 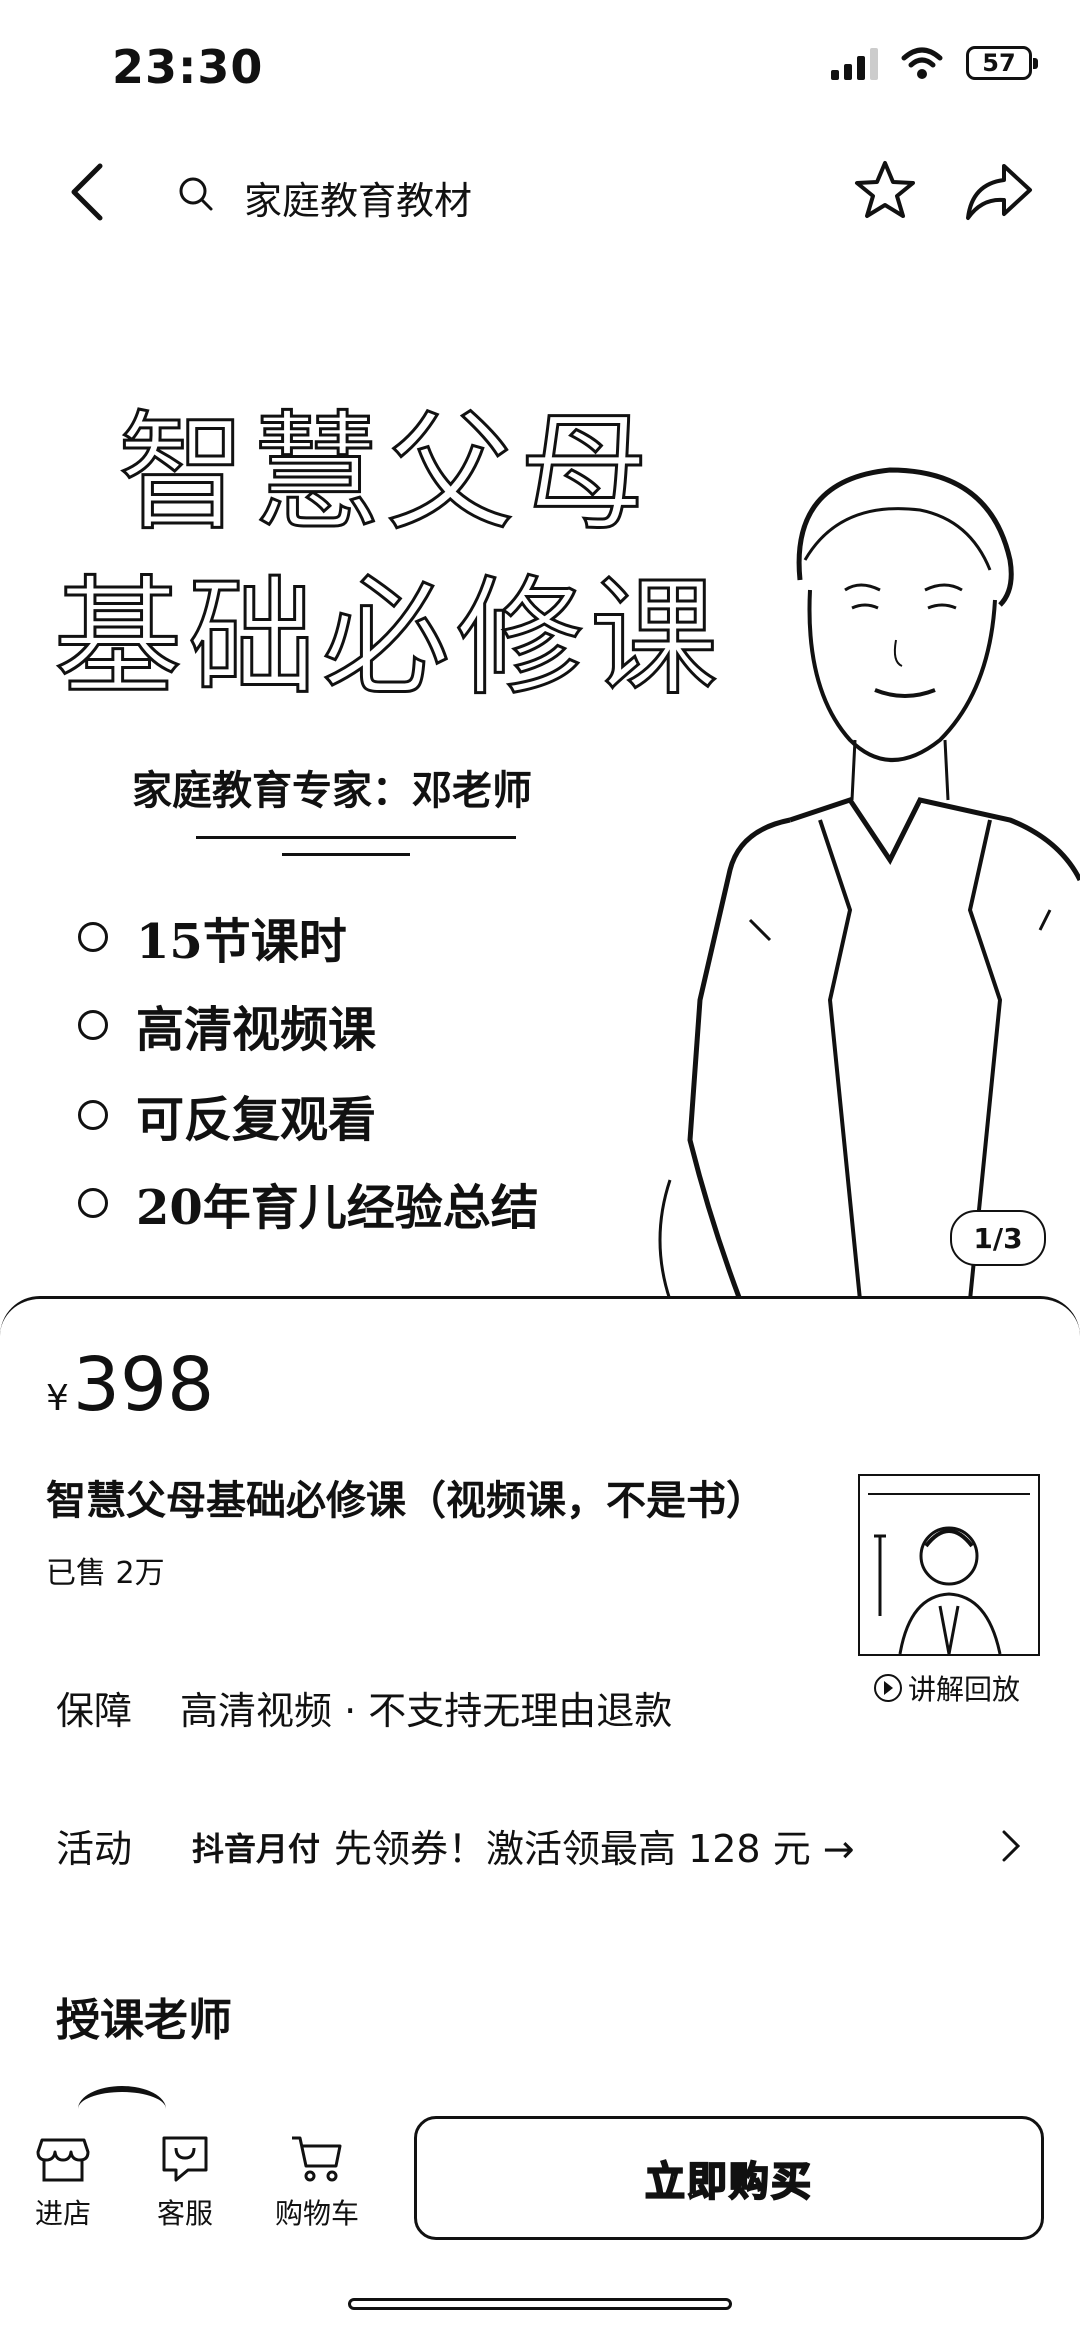 What do you see at coordinates (94, 1849) in the screenshot?
I see `activity-label: 活动` at bounding box center [94, 1849].